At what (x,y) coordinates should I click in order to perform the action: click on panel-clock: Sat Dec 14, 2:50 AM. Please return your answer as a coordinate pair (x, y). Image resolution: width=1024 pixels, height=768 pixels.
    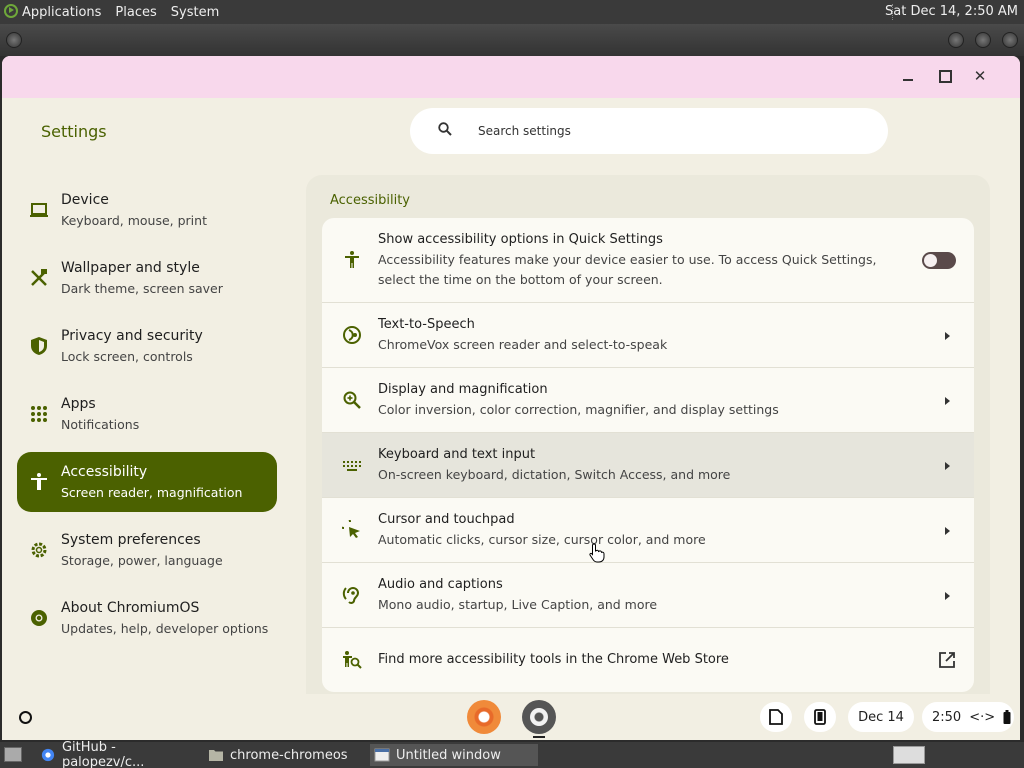
    Looking at the image, I should click on (951, 11).